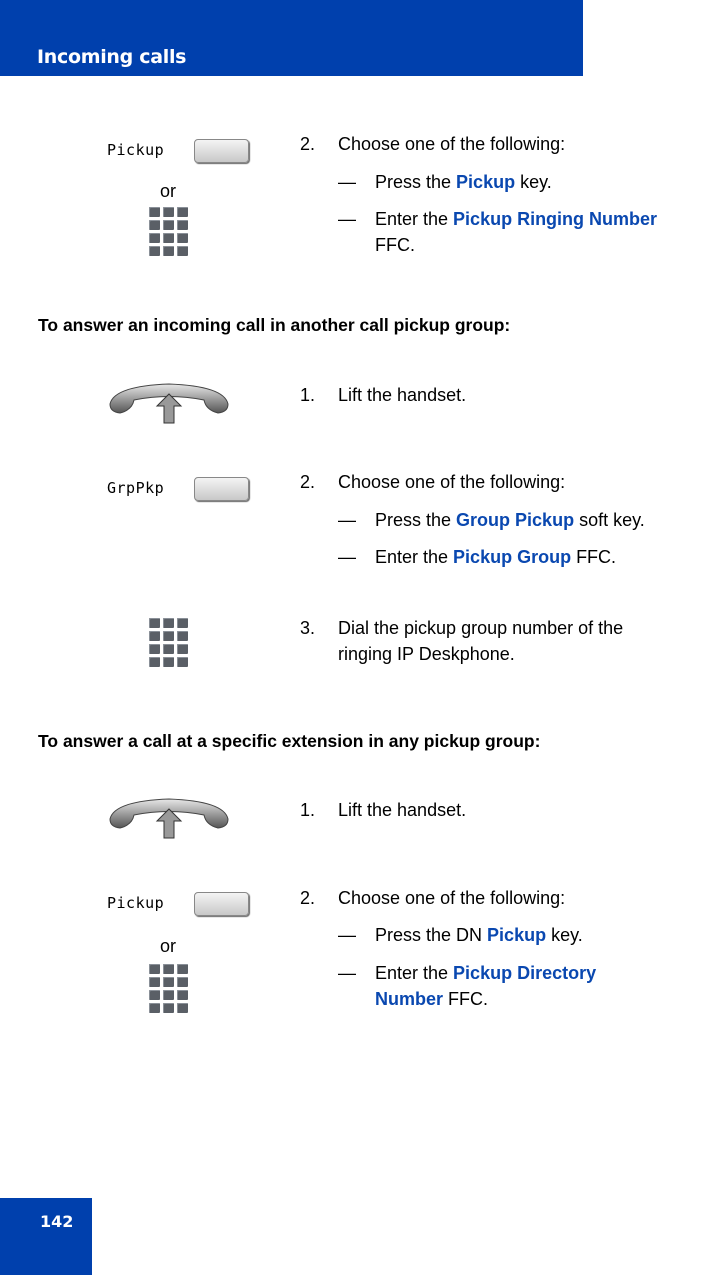  What do you see at coordinates (516, 232) in the screenshot?
I see `option-text: Enter the Pickup Ringing Number FFC.` at bounding box center [516, 232].